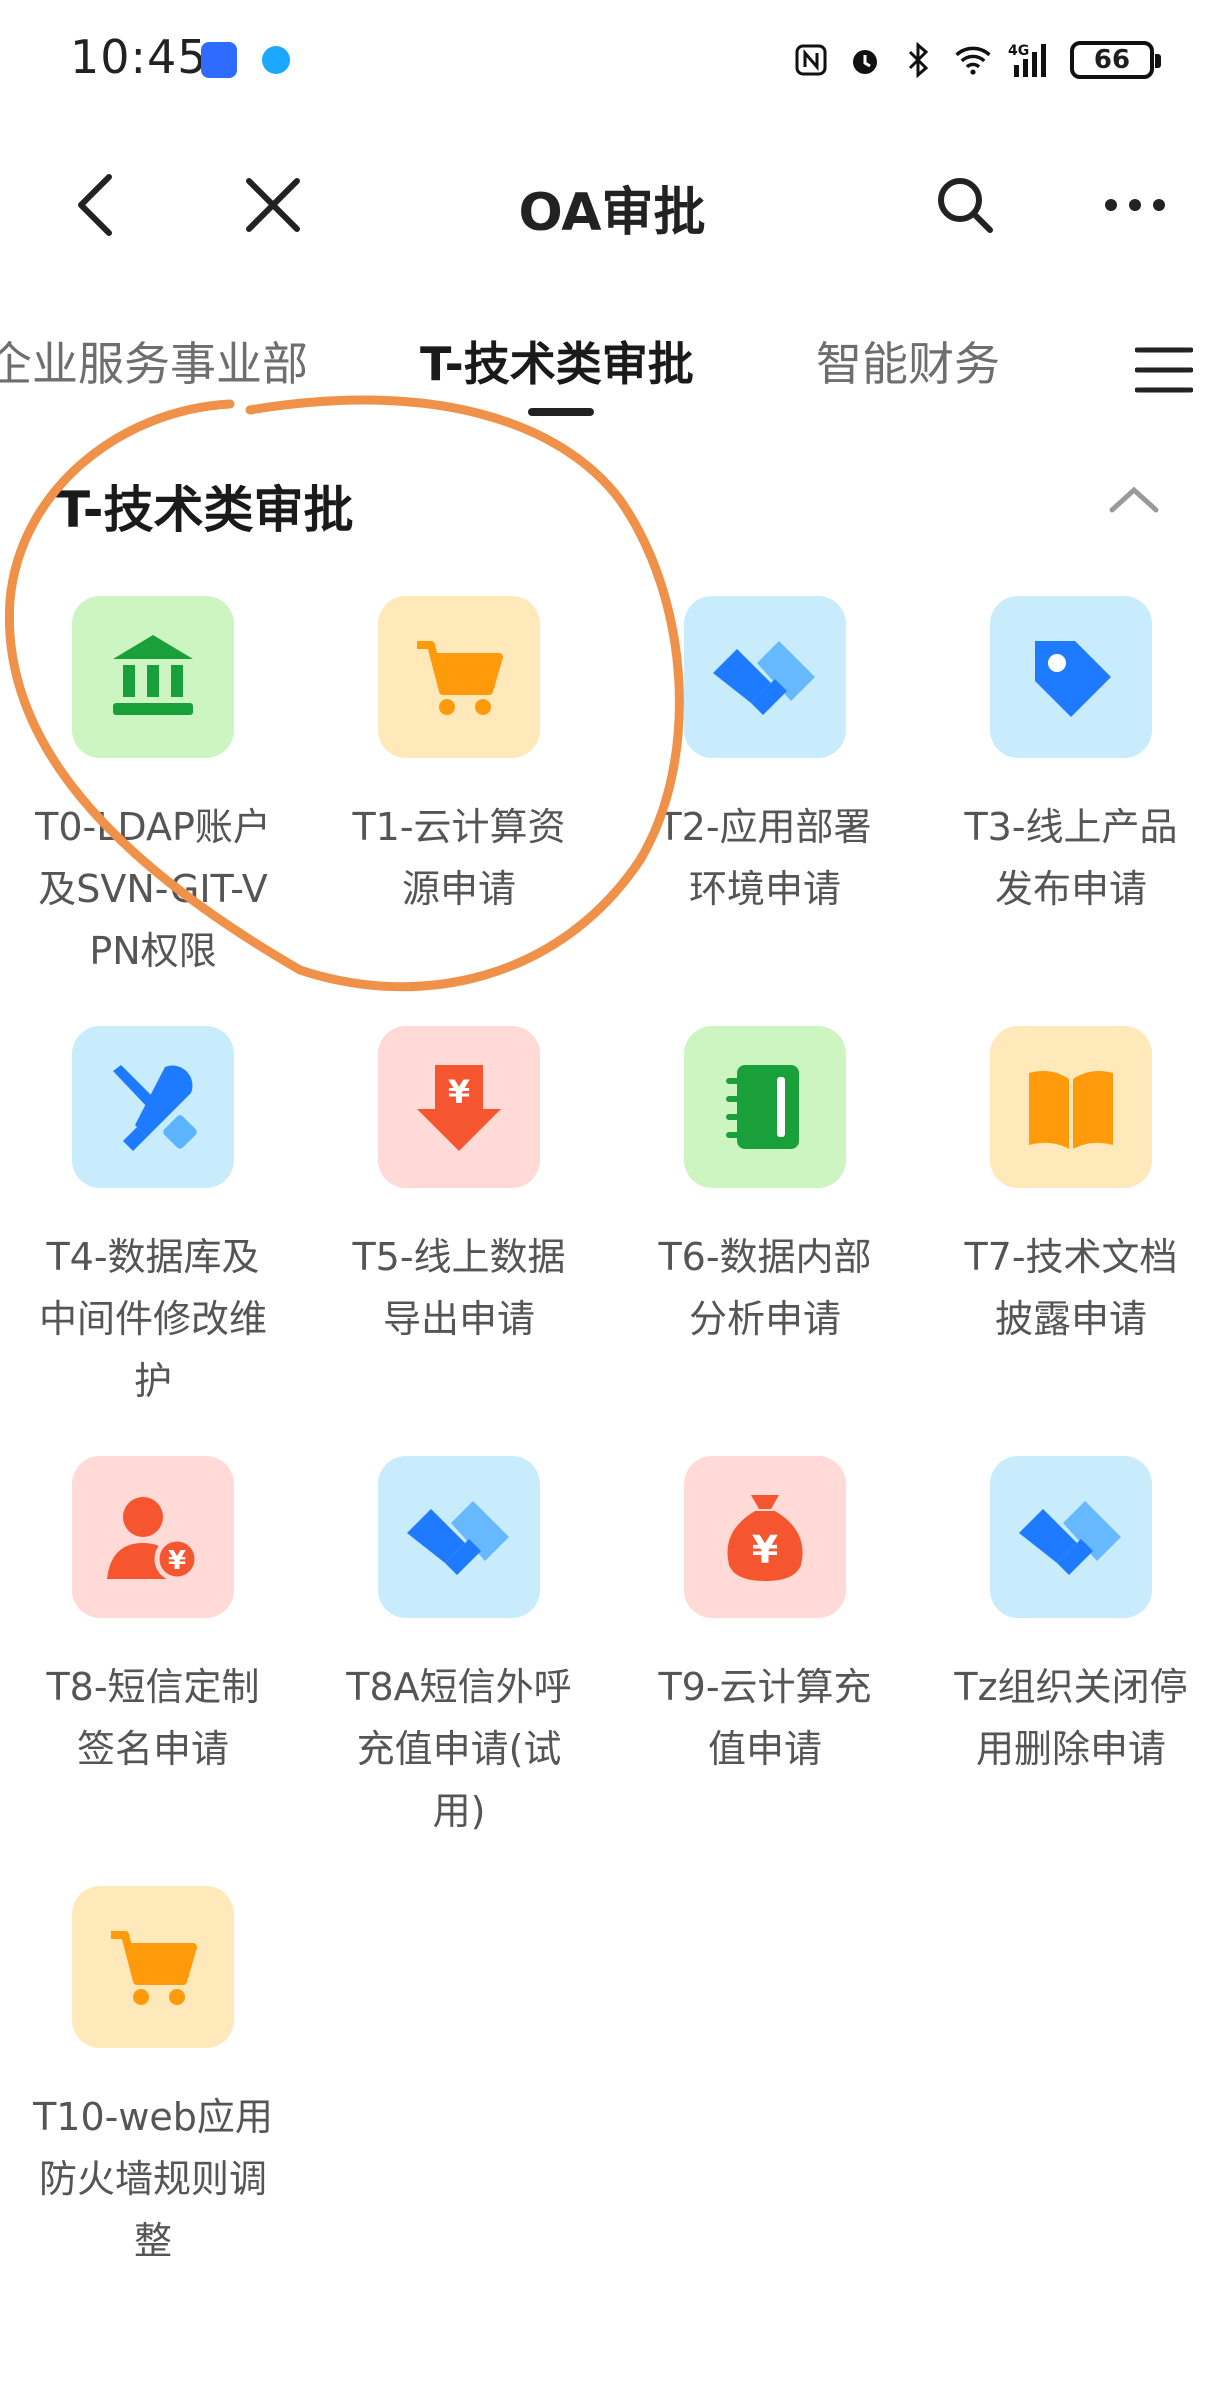  What do you see at coordinates (205, 510) in the screenshot?
I see `section-title: T-技术类审批` at bounding box center [205, 510].